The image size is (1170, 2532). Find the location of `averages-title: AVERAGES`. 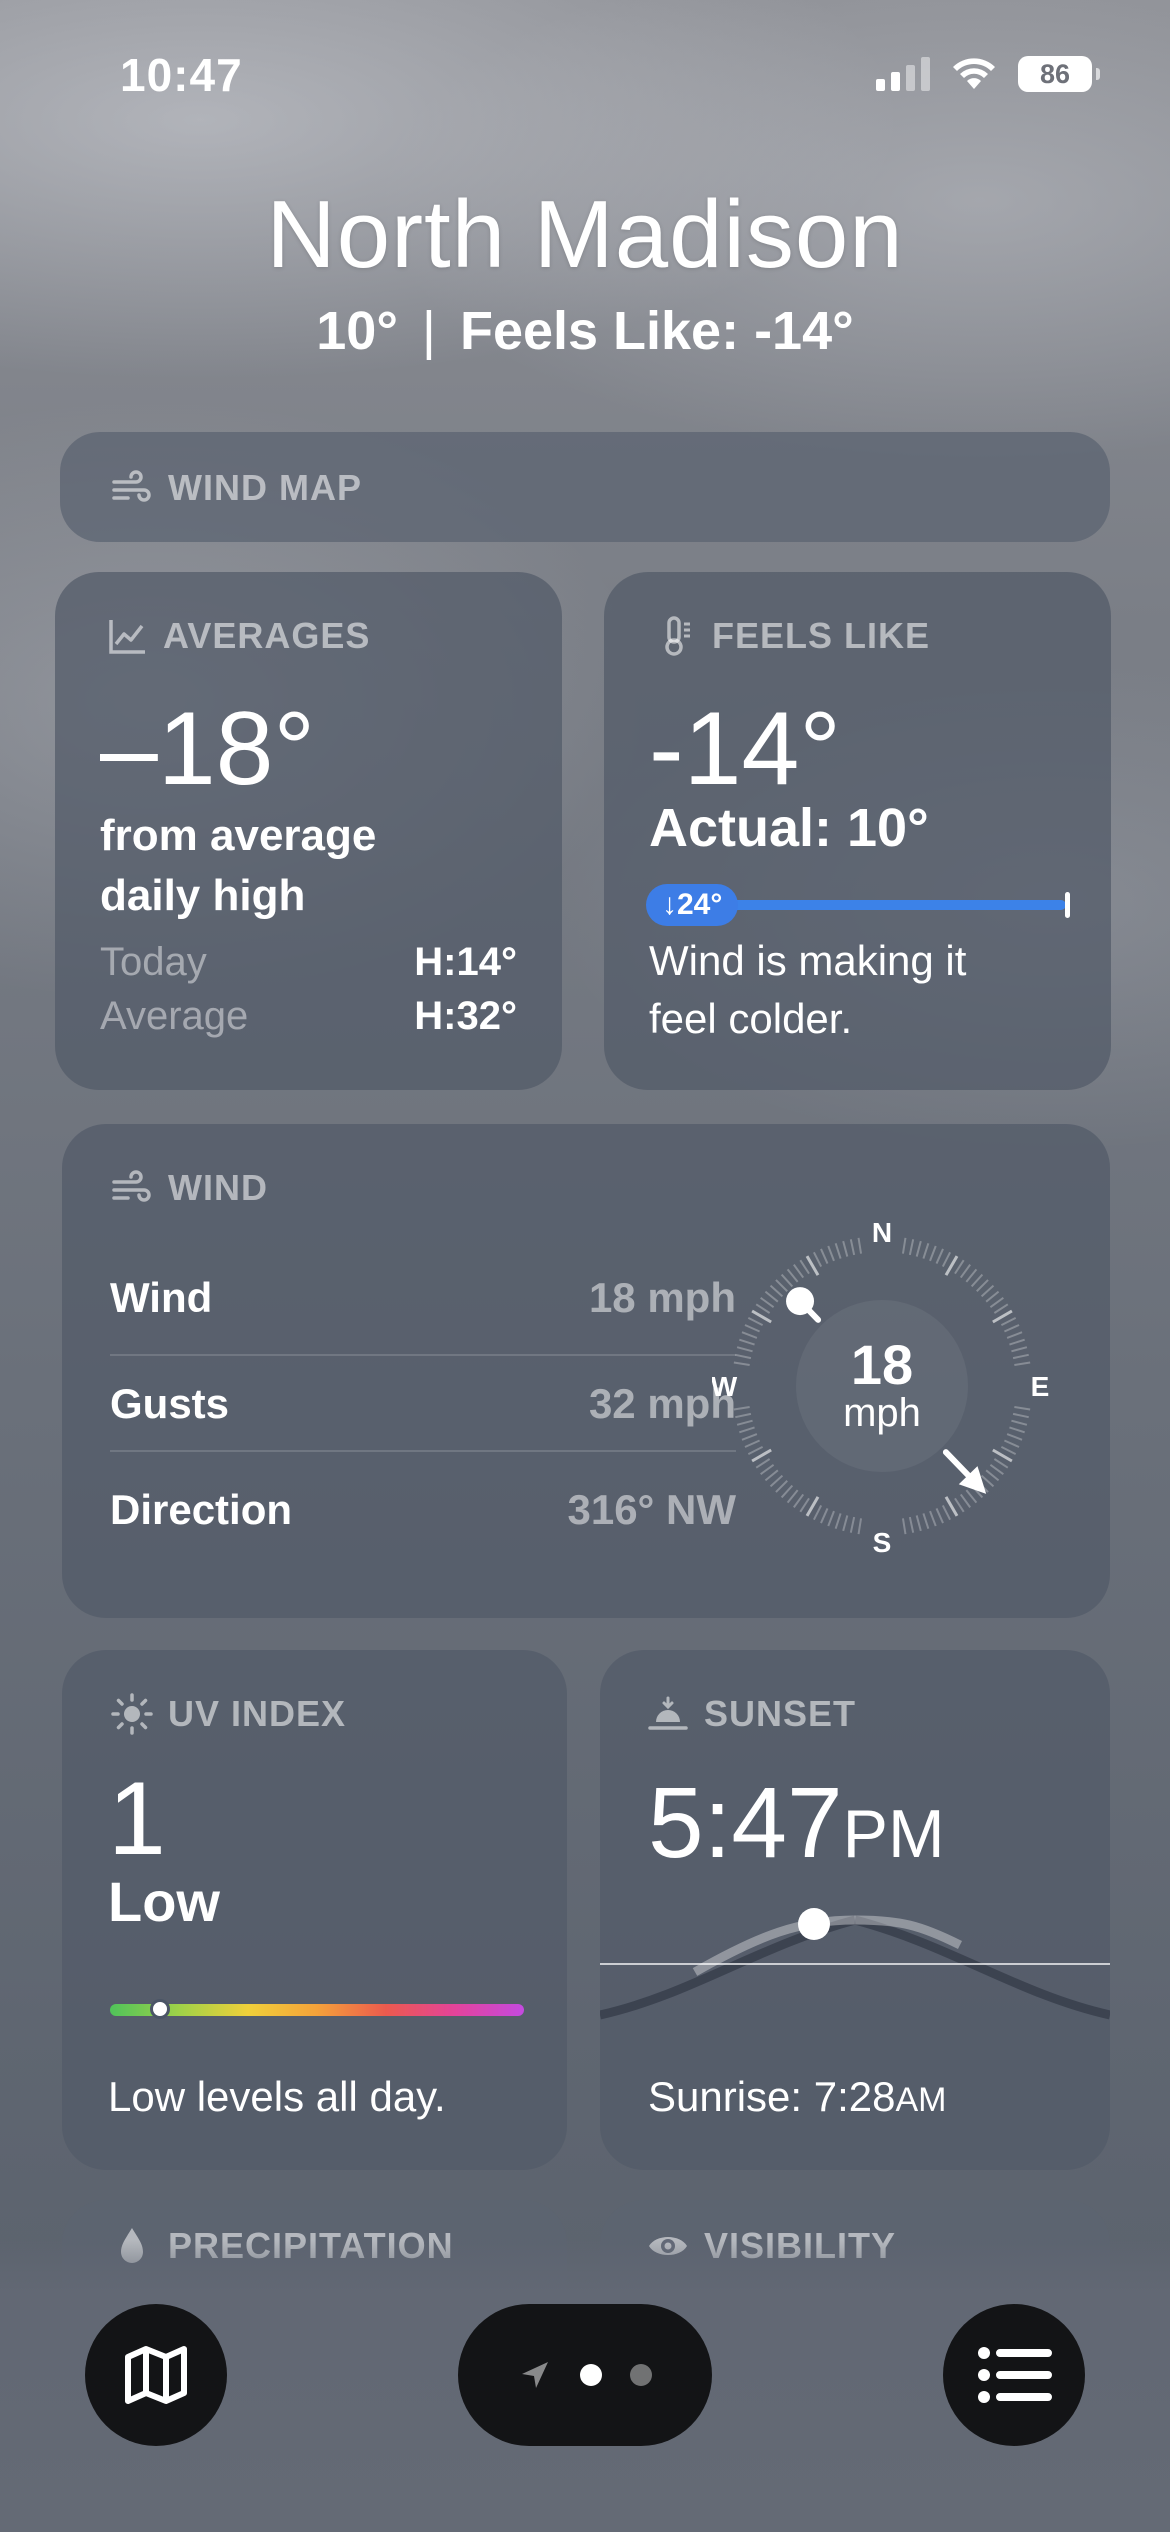

averages-title: AVERAGES is located at coordinates (237, 636).